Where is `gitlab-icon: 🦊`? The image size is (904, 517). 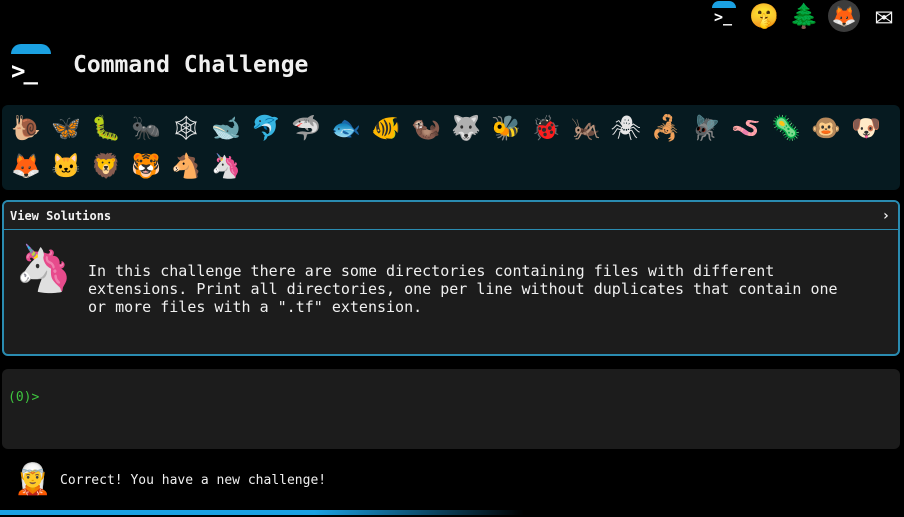 gitlab-icon: 🦊 is located at coordinates (844, 16).